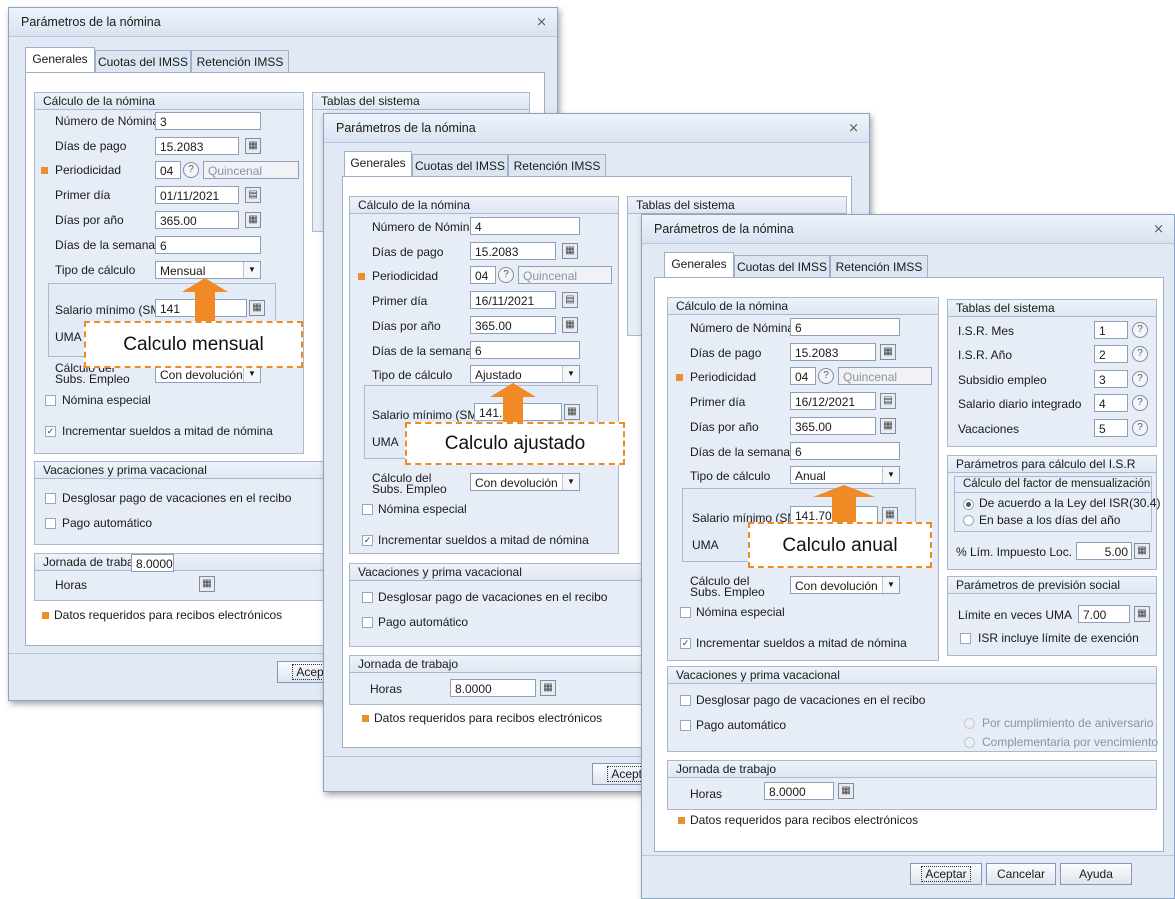  What do you see at coordinates (197, 195) in the screenshot?
I see `primer-dia-input: 01/11/2021` at bounding box center [197, 195].